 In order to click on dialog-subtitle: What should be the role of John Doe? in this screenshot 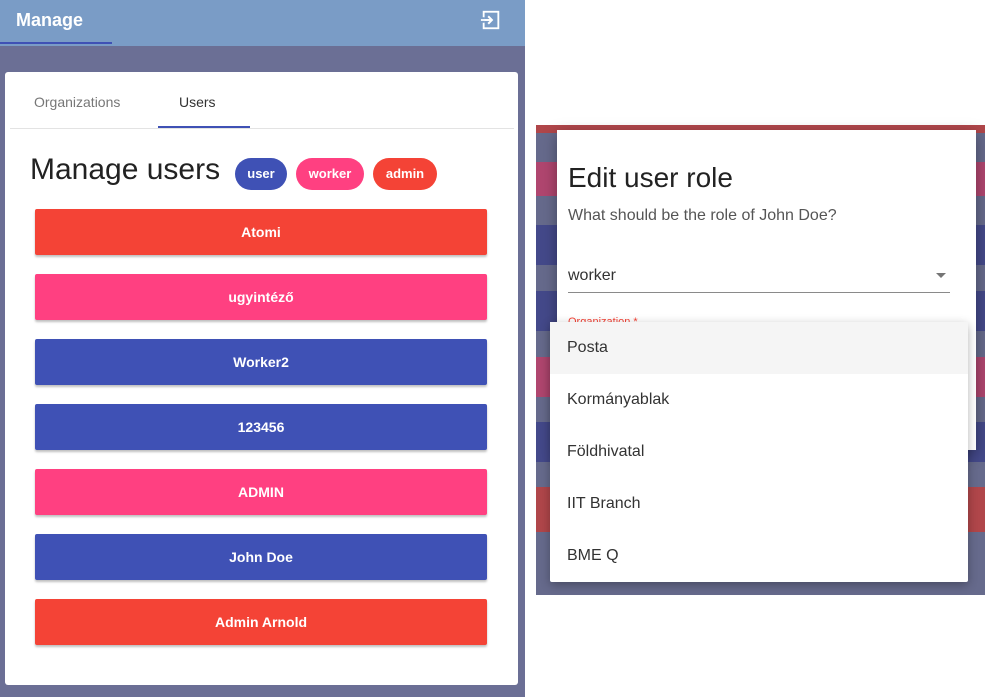, I will do `click(702, 215)`.